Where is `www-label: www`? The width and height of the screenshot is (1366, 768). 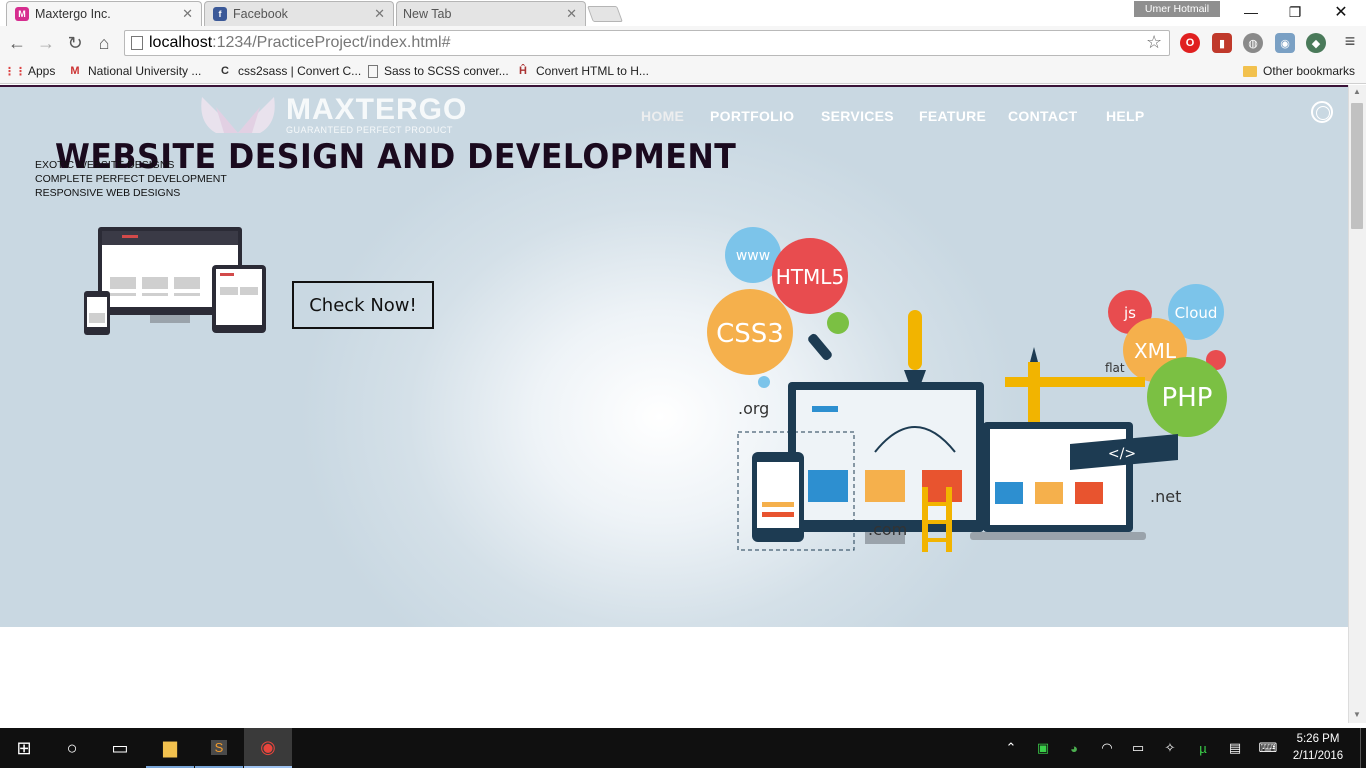 www-label: www is located at coordinates (753, 256).